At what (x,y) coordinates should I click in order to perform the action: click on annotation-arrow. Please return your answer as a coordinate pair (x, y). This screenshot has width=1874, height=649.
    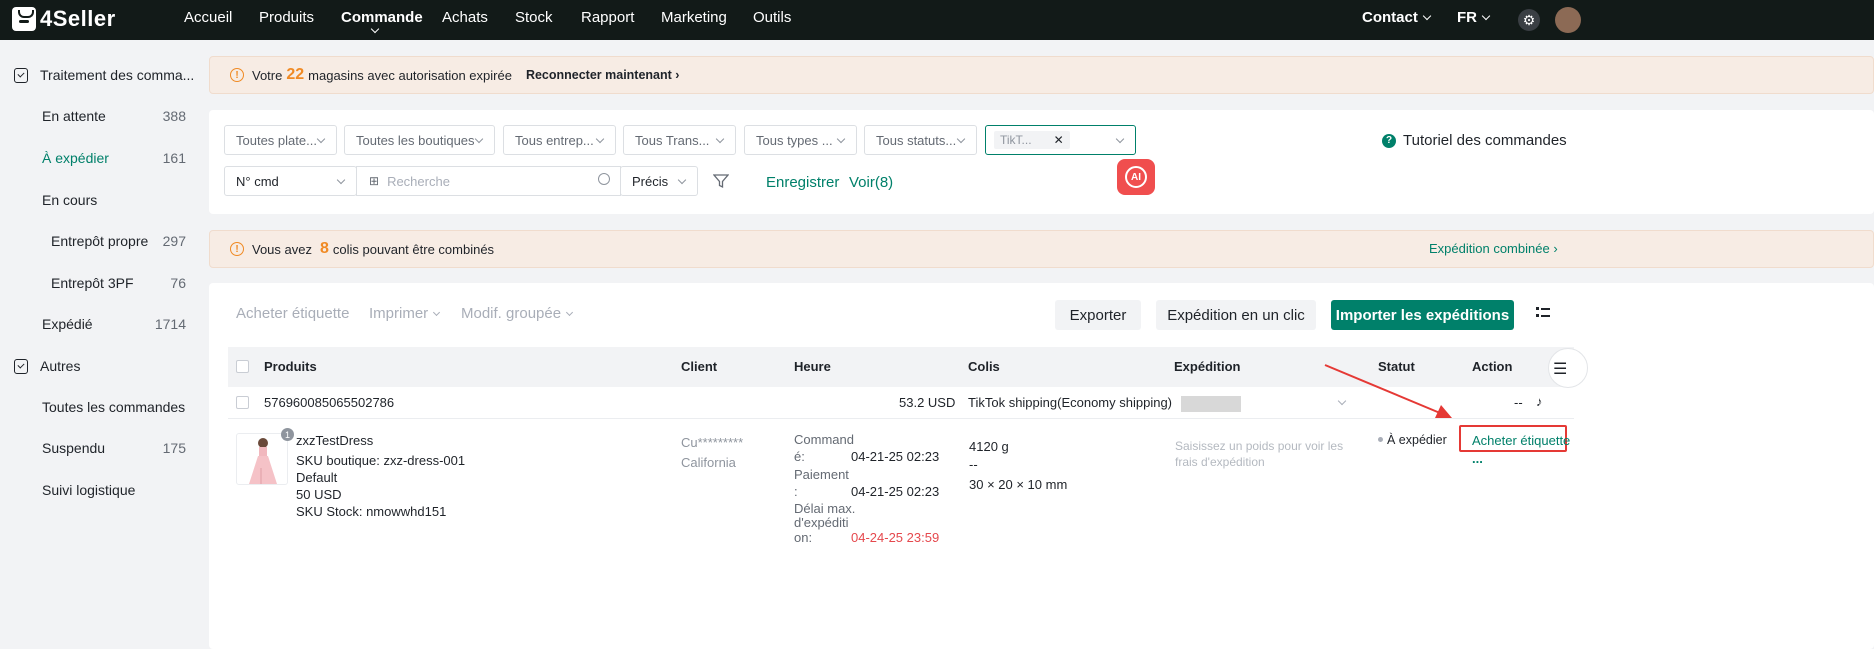
    Looking at the image, I should click on (1388, 391).